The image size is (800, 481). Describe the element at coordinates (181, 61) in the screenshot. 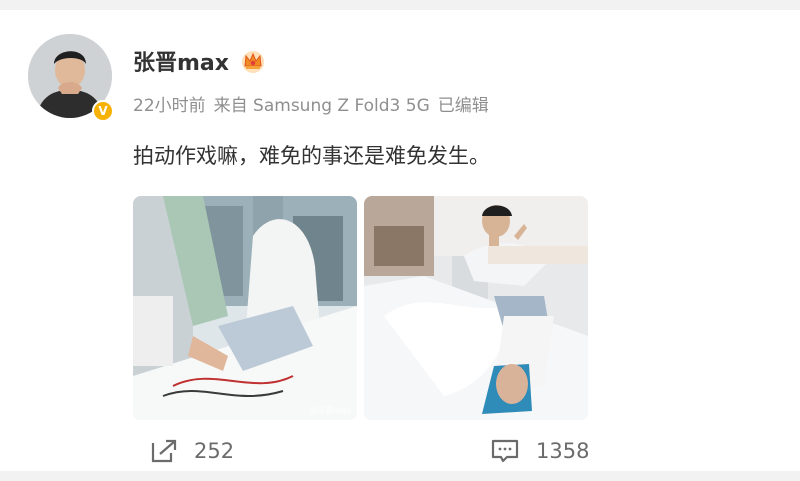

I see `username: 张晋max` at that location.